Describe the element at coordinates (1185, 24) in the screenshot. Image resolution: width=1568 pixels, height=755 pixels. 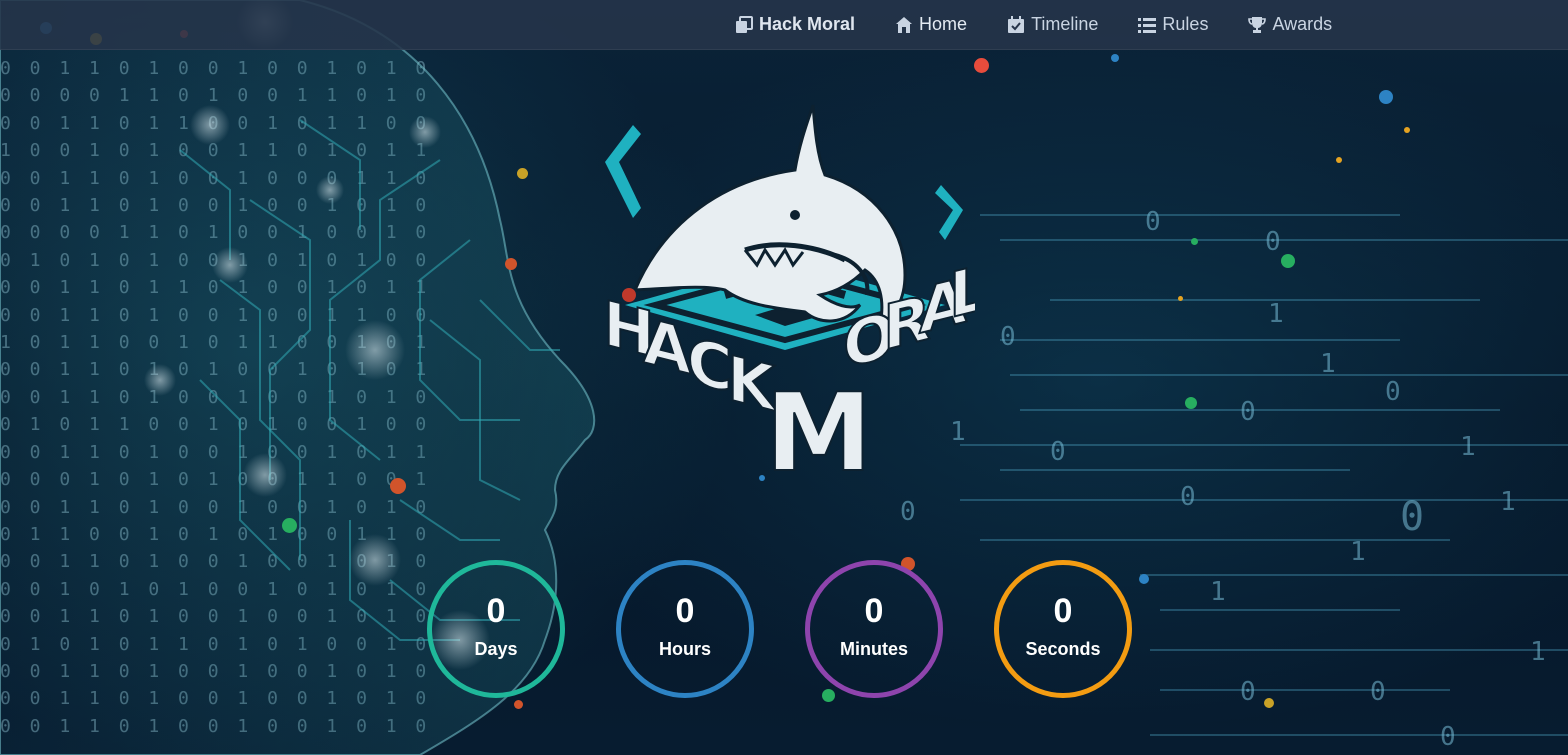
I see `nav-item-label: Rules` at that location.